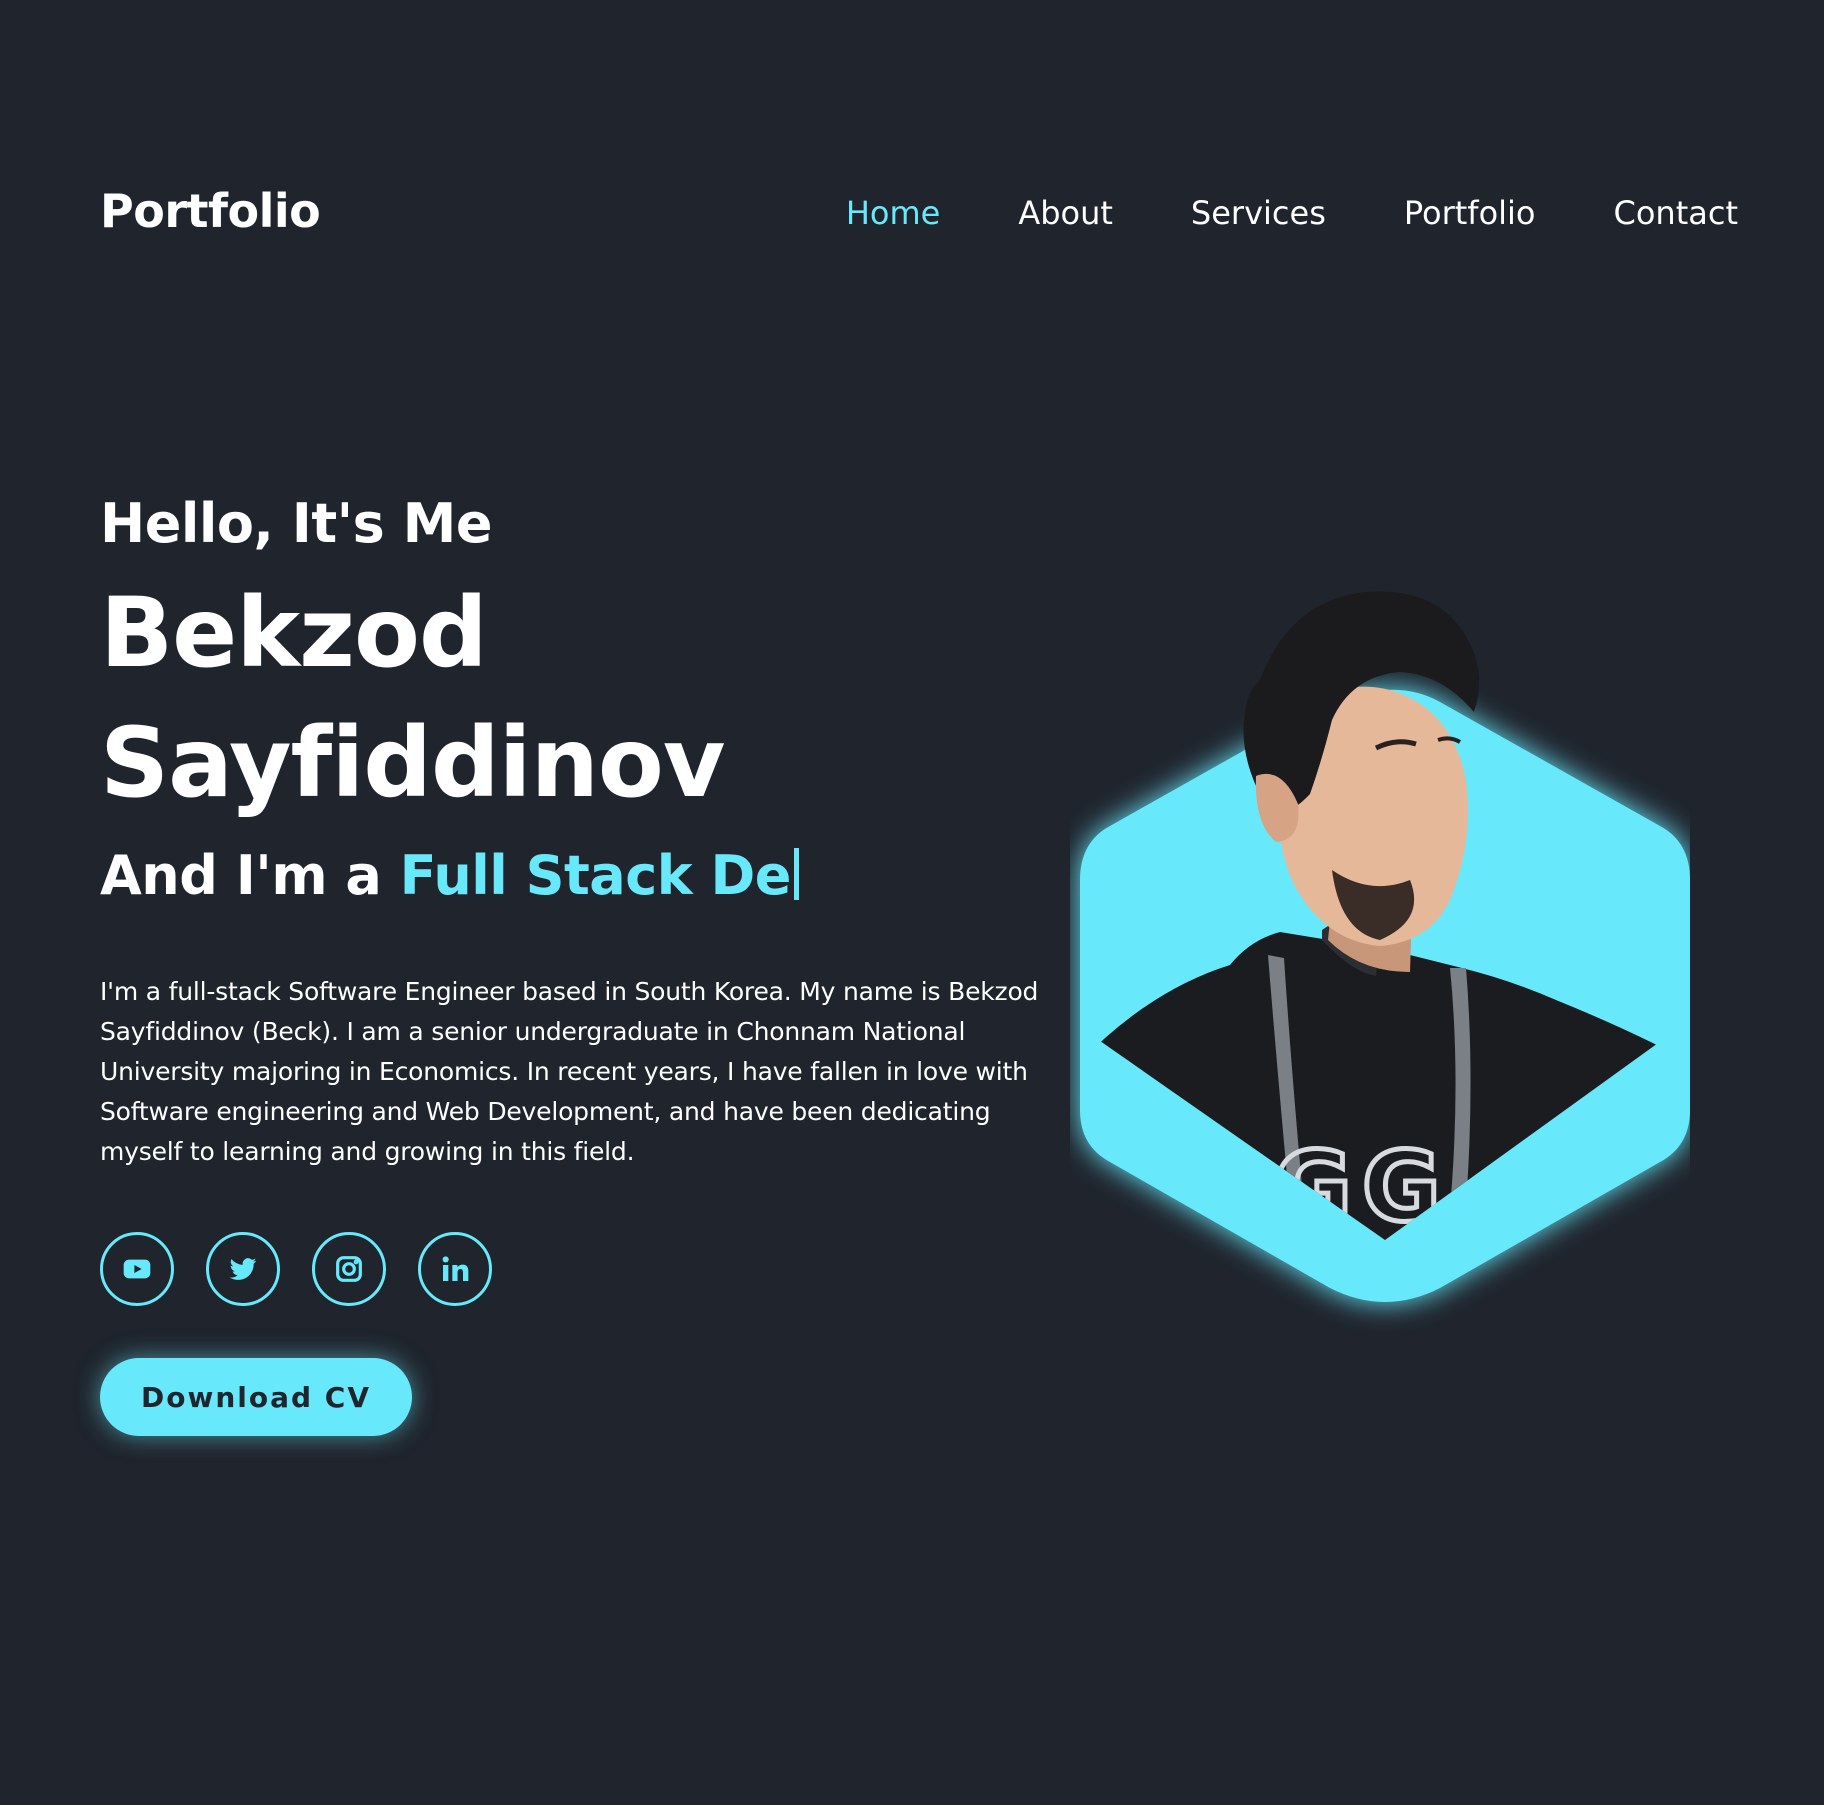  I want to click on instagram-link, so click(349, 1269).